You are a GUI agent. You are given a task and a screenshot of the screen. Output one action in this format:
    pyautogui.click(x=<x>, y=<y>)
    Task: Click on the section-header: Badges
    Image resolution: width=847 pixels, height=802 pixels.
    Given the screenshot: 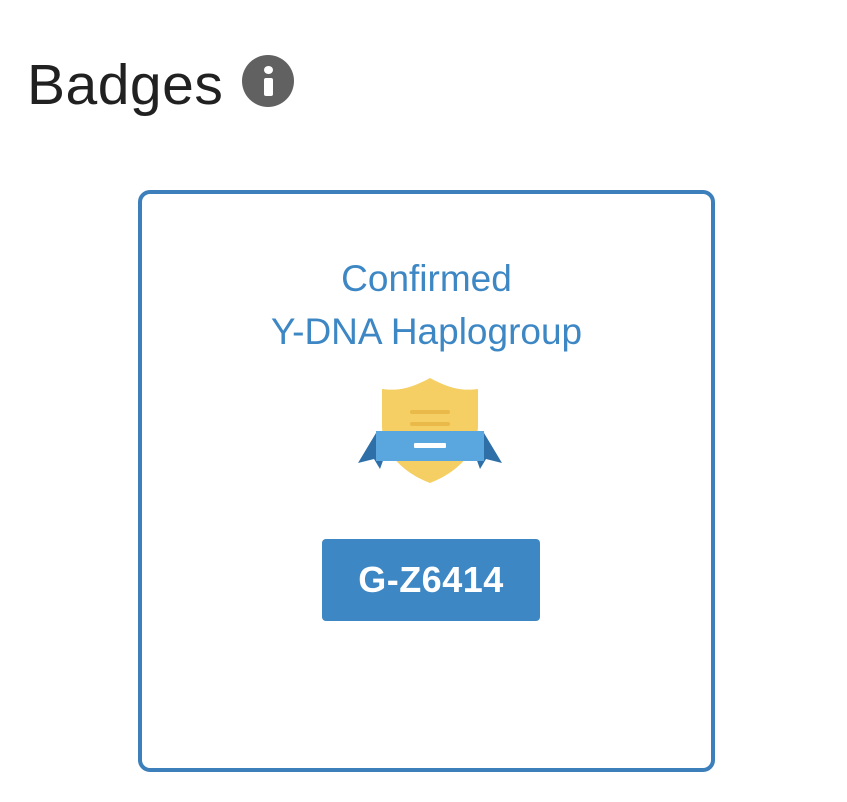 What is the action you would take?
    pyautogui.click(x=161, y=85)
    